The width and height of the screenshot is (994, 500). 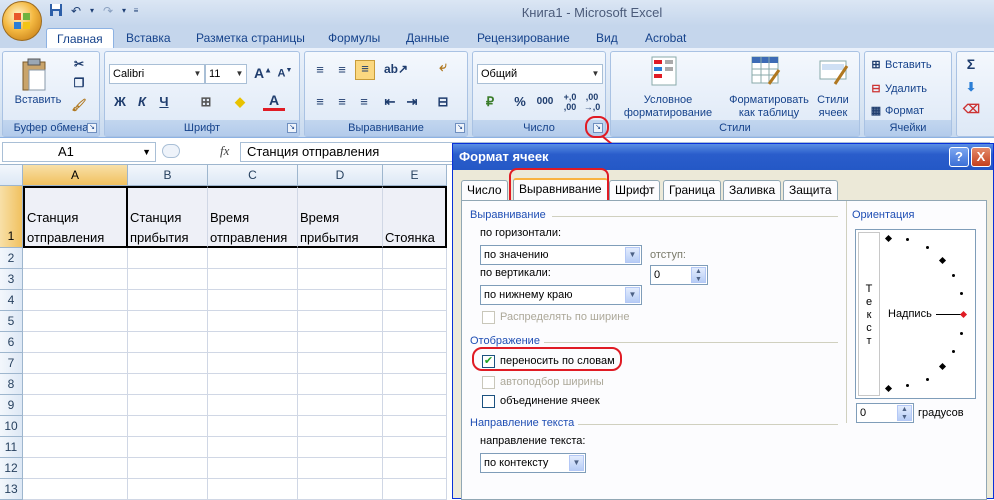 I want to click on tab-view: Вид, so click(x=607, y=38).